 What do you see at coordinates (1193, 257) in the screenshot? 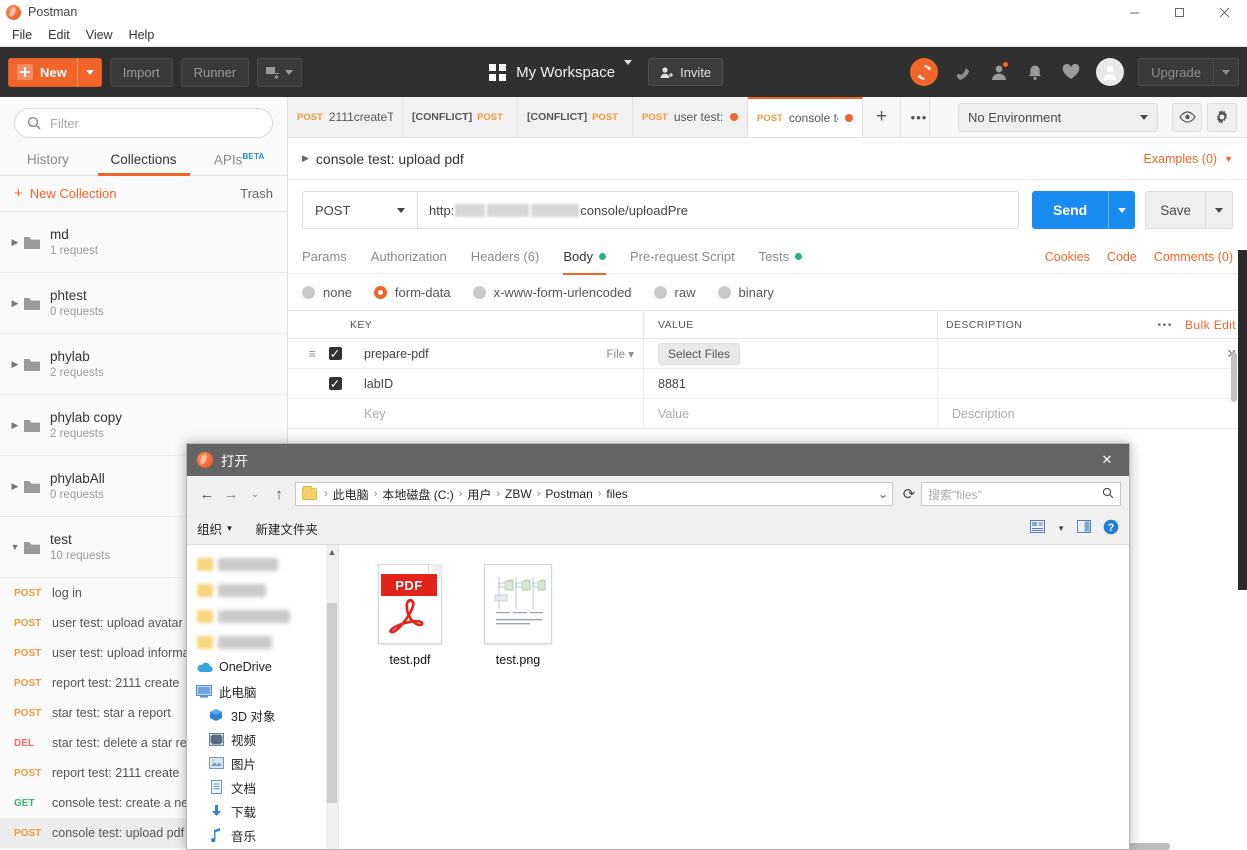
I see `comments-link: Comments (0)` at bounding box center [1193, 257].